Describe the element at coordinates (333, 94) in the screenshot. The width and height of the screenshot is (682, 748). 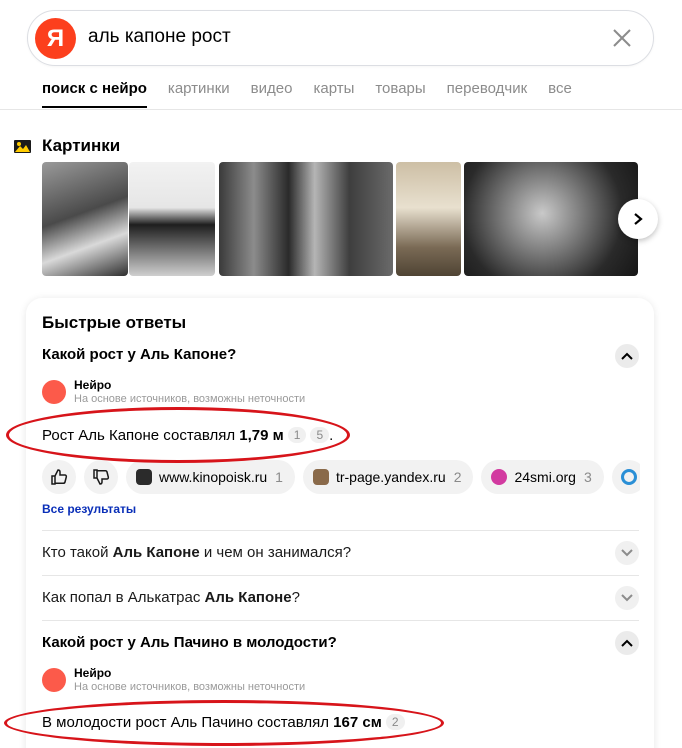
I see `tab-maps: карты` at that location.